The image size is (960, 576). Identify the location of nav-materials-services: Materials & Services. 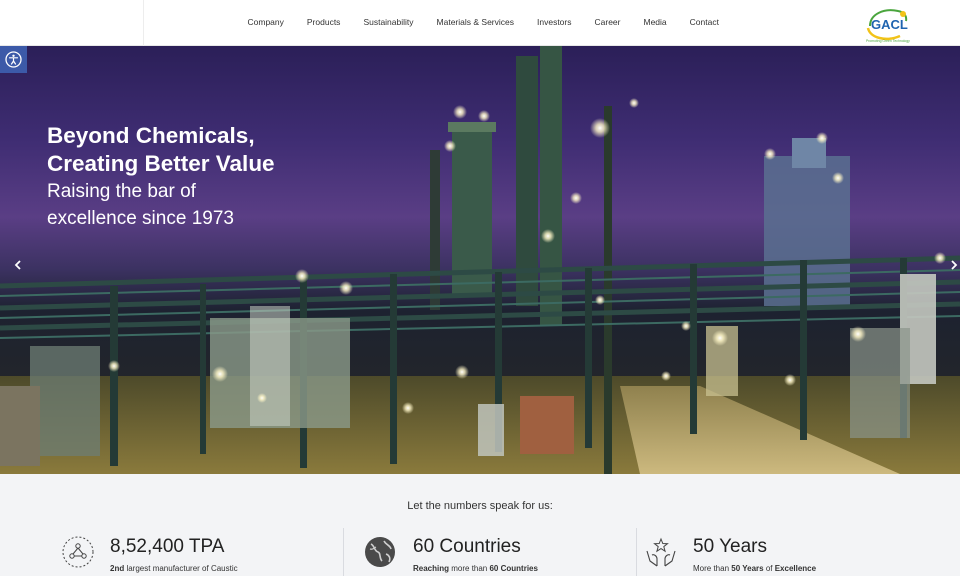
(475, 22).